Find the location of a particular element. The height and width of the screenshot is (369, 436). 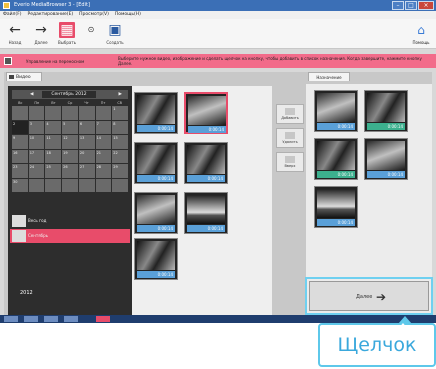

calendar-day: 14 is located at coordinates (103, 142).